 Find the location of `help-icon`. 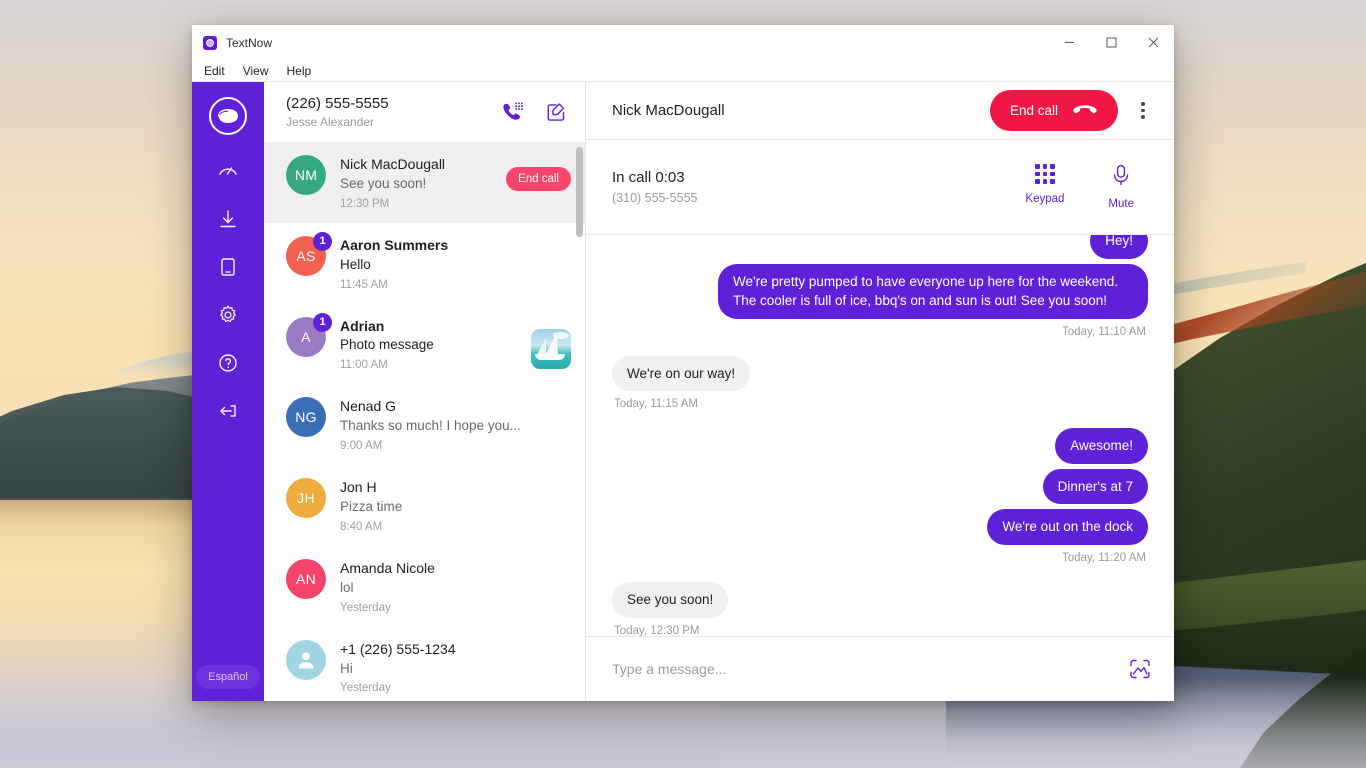

help-icon is located at coordinates (228, 363).